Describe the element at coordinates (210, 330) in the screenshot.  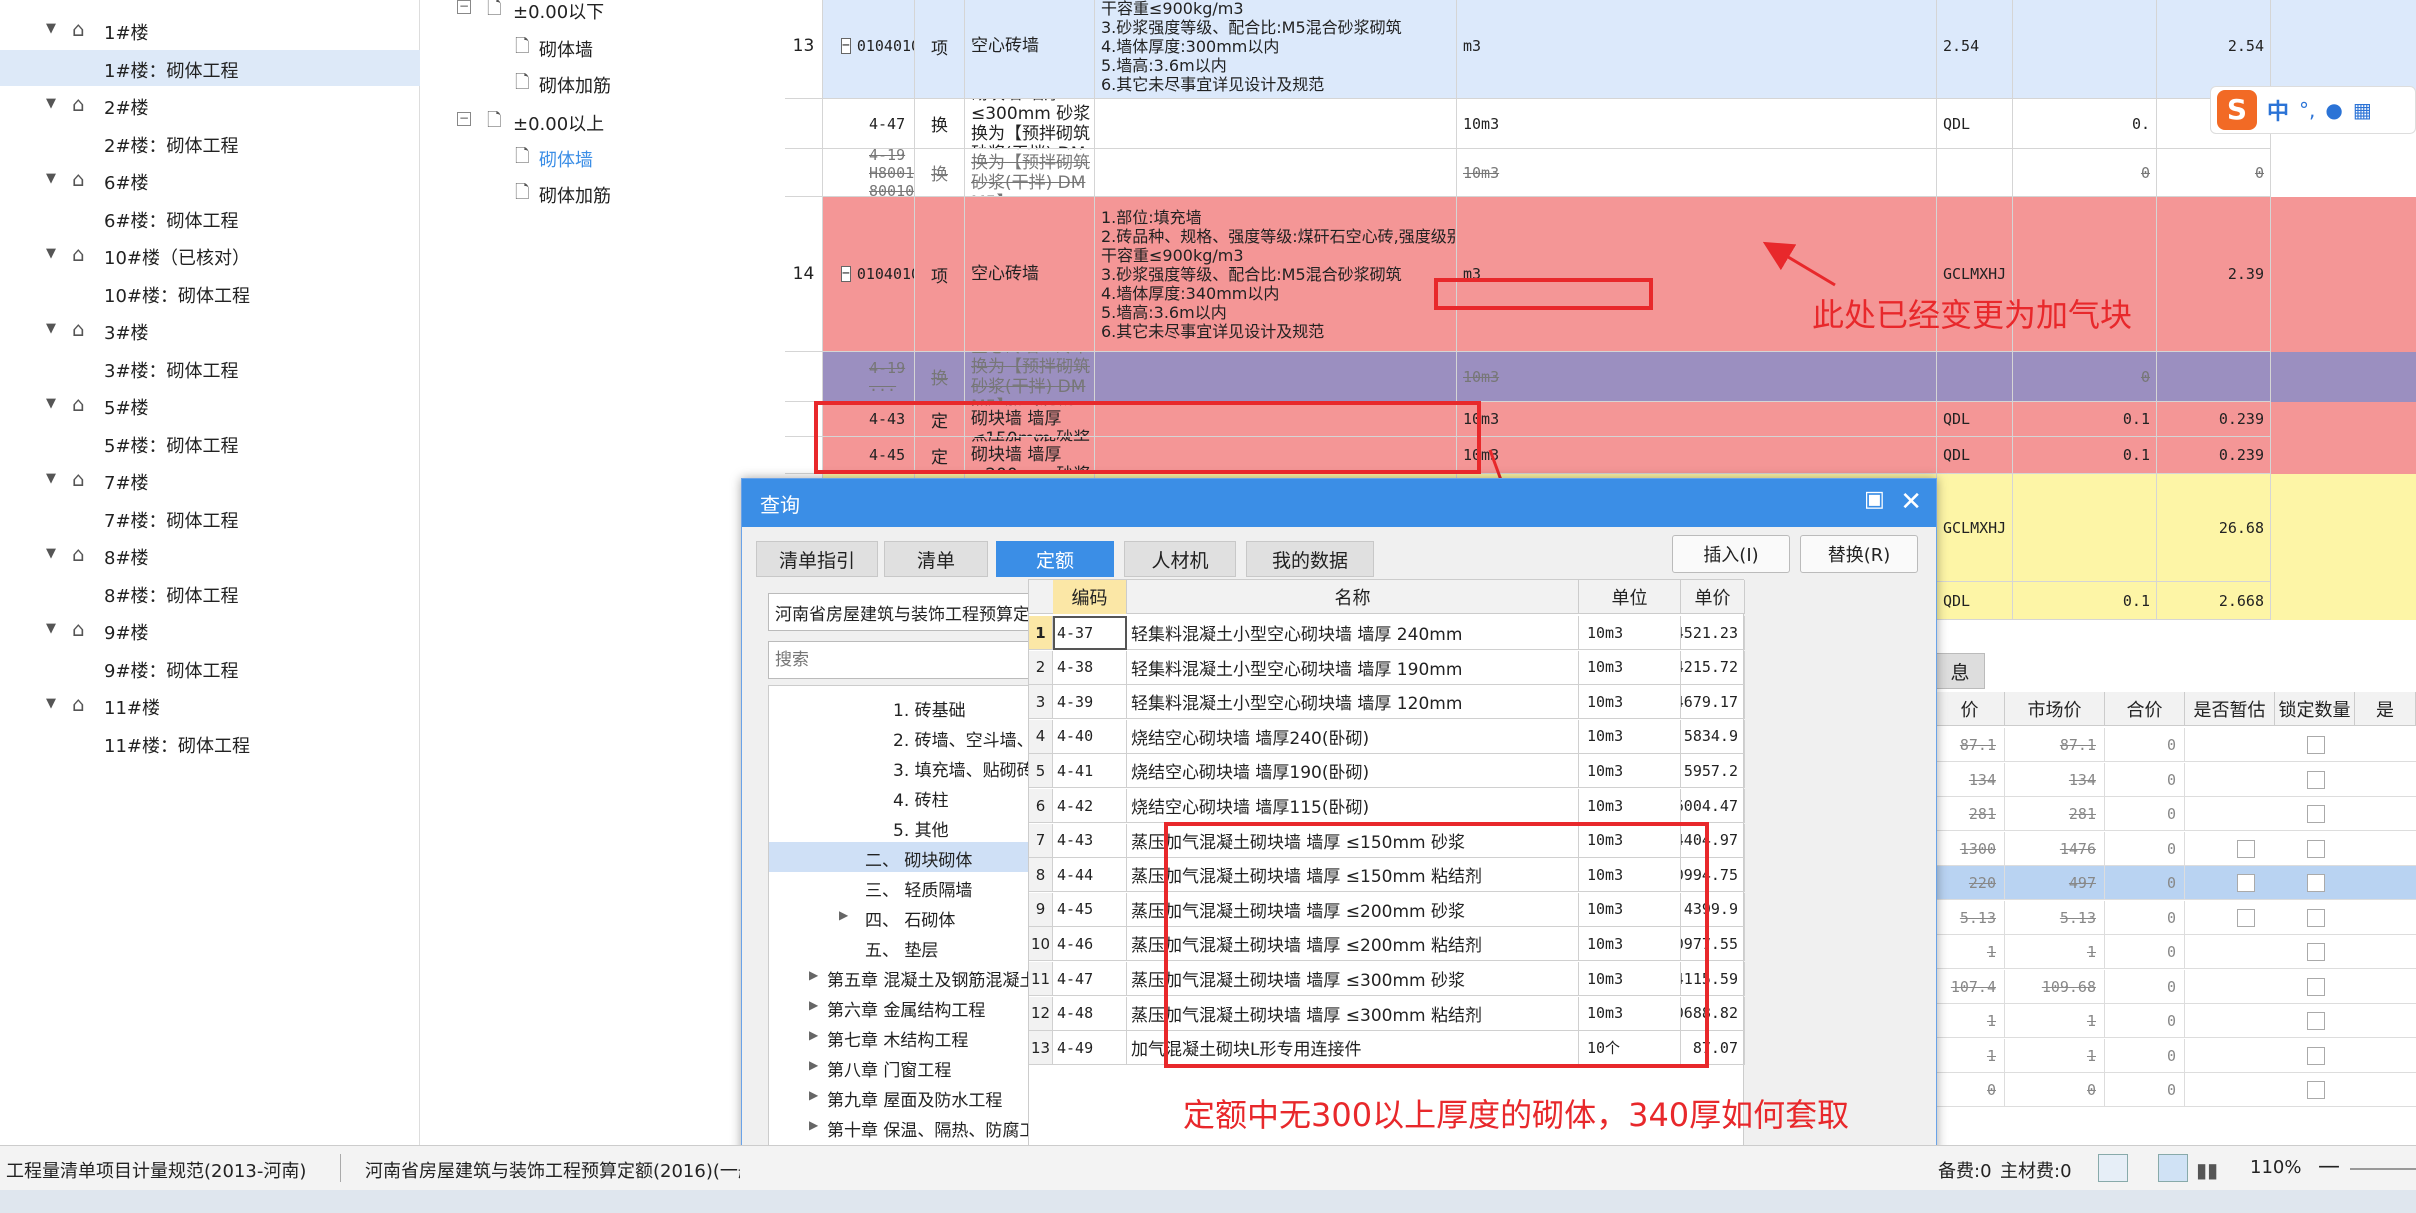
I see `tree-node: ▼ ⌂ 3#楼` at that location.